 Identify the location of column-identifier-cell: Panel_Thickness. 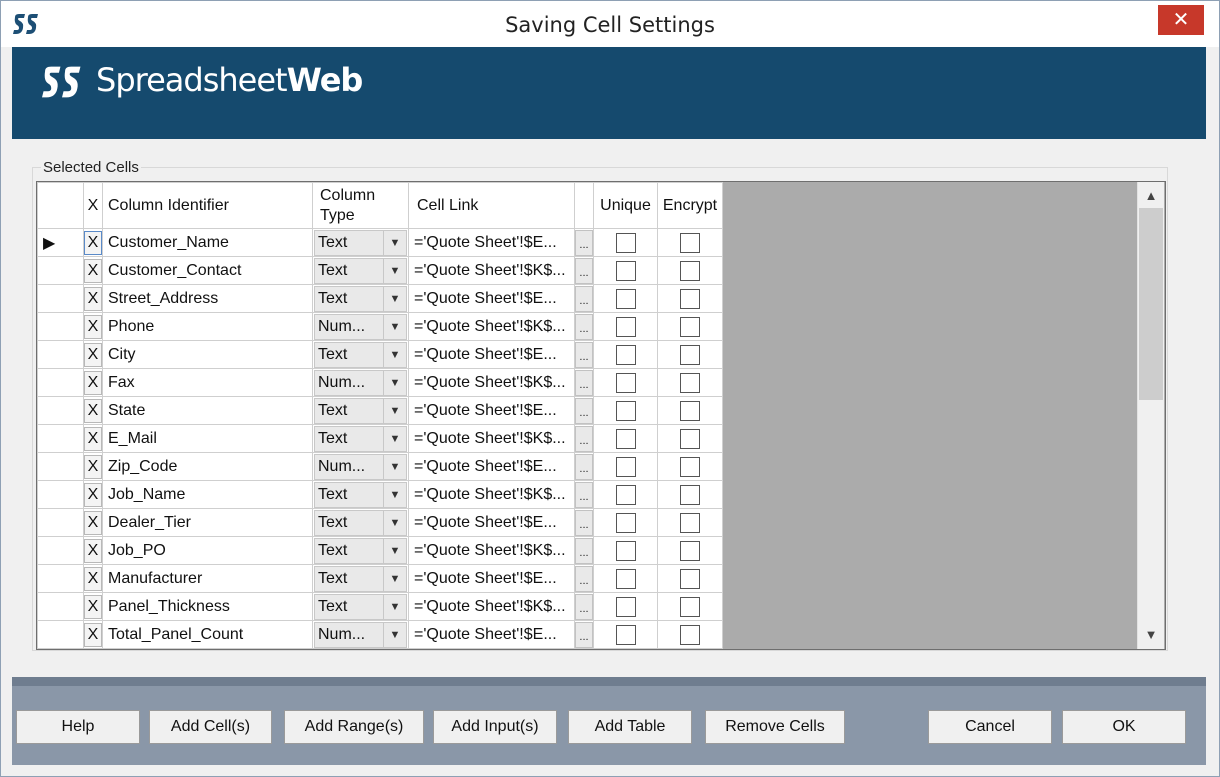
(207, 606).